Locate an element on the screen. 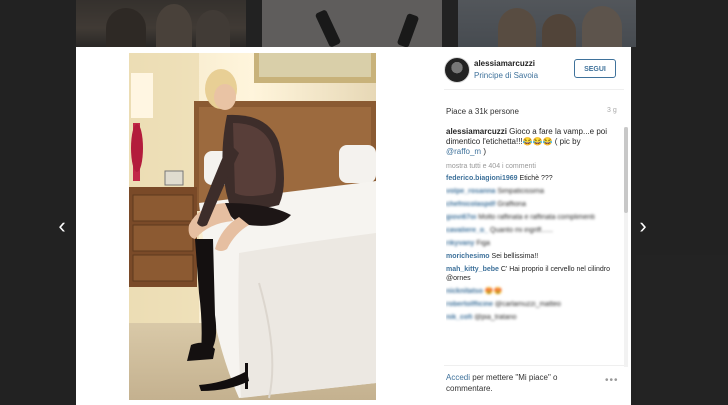 This screenshot has height=405, width=728. comment-username: rikyvany is located at coordinates (460, 243).